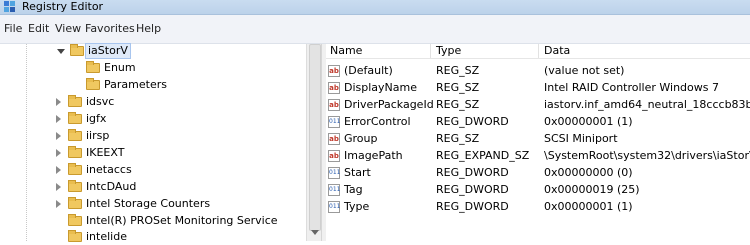 Image resolution: width=750 pixels, height=245 pixels. Describe the element at coordinates (96, 118) in the screenshot. I see `tree-item-label: igfx` at that location.